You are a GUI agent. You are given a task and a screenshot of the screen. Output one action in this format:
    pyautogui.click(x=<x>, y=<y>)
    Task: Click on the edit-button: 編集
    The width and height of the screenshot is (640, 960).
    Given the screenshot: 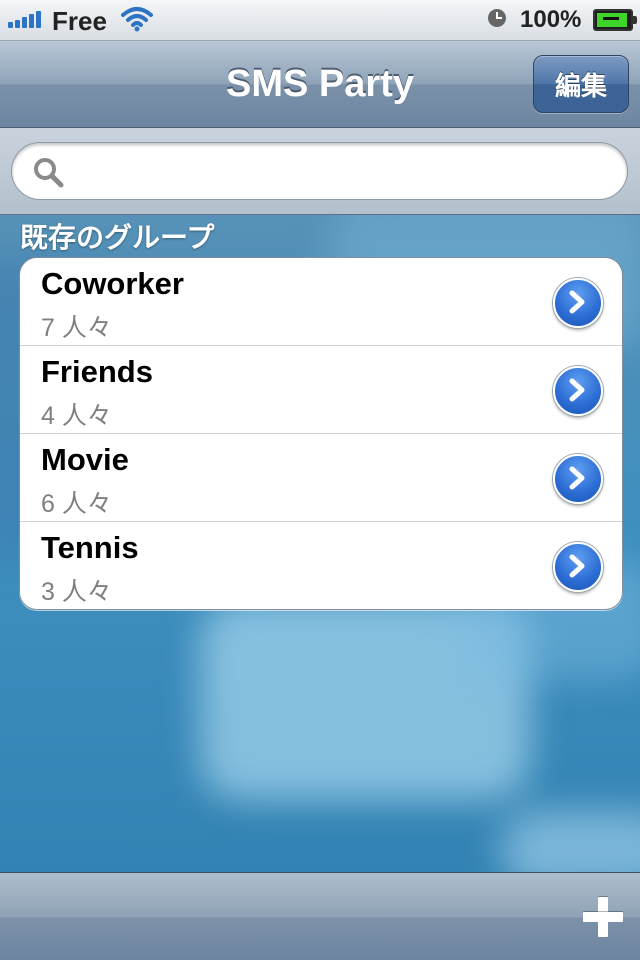 What is the action you would take?
    pyautogui.click(x=581, y=84)
    